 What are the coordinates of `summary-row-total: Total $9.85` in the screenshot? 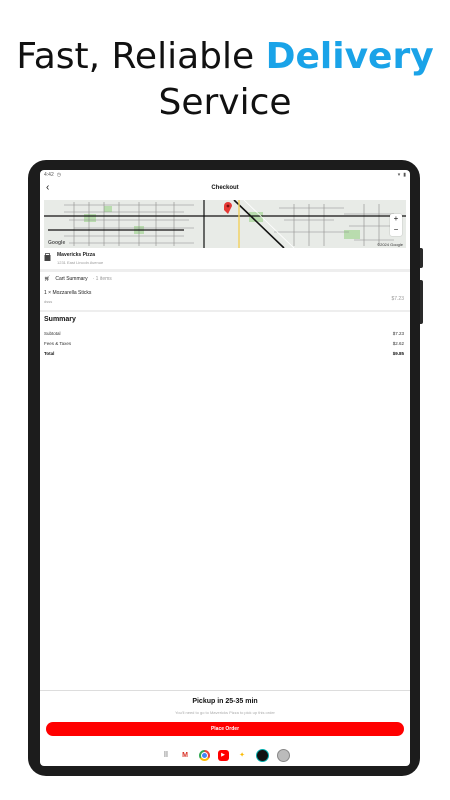 It's located at (224, 353).